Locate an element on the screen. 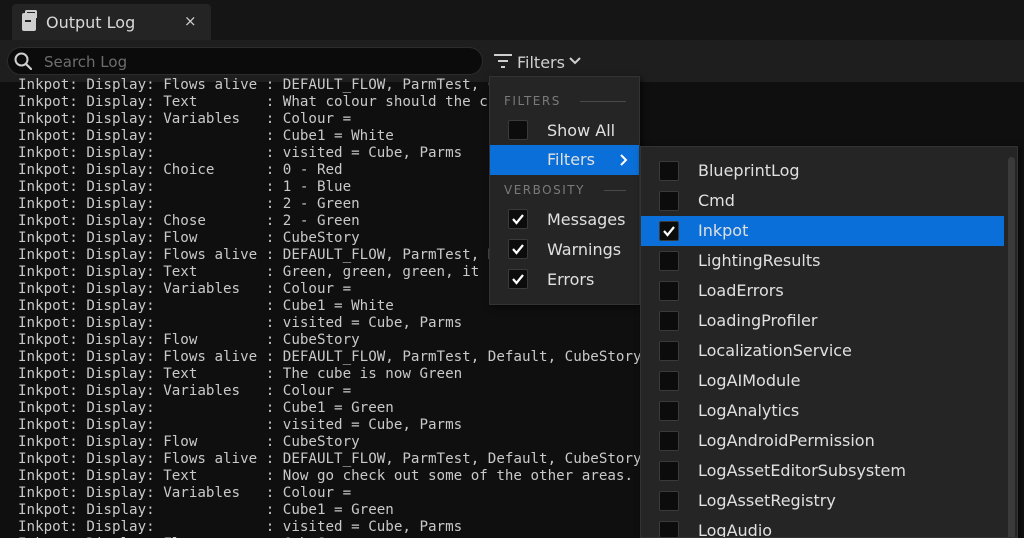 This screenshot has height=538, width=1024. category-label: LocalizationService is located at coordinates (775, 350).